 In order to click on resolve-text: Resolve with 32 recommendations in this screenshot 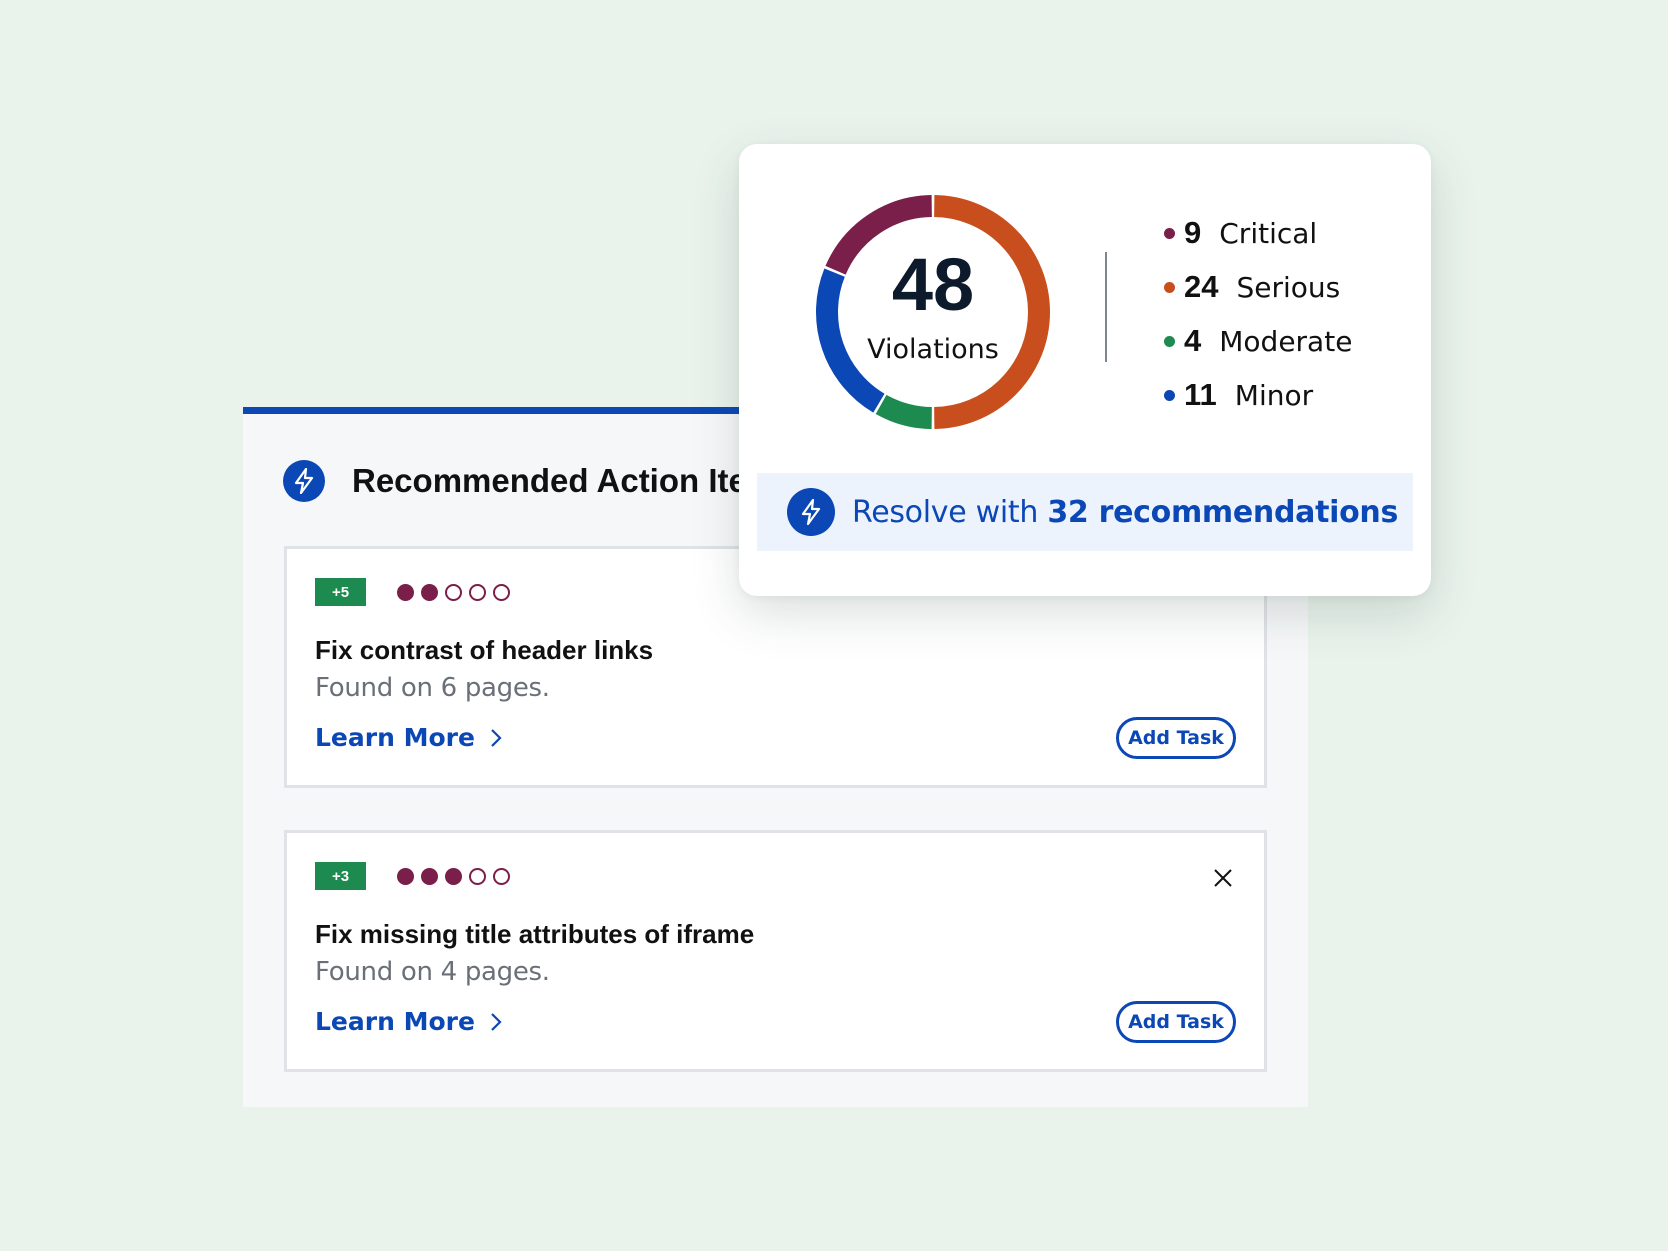, I will do `click(1125, 512)`.